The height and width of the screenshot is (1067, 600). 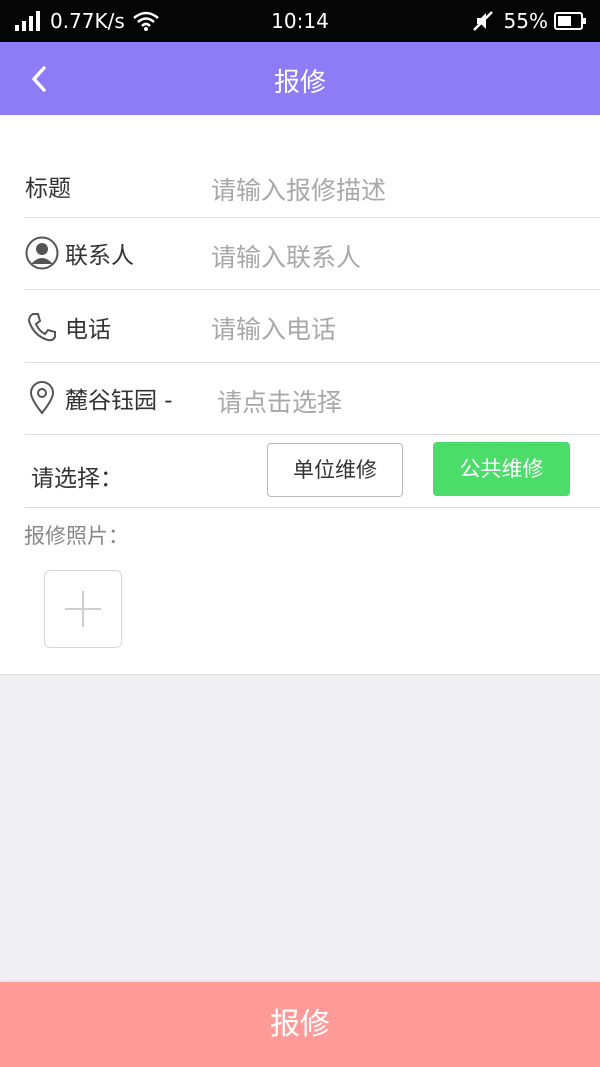 What do you see at coordinates (48, 189) in the screenshot?
I see `title-label: 标题` at bounding box center [48, 189].